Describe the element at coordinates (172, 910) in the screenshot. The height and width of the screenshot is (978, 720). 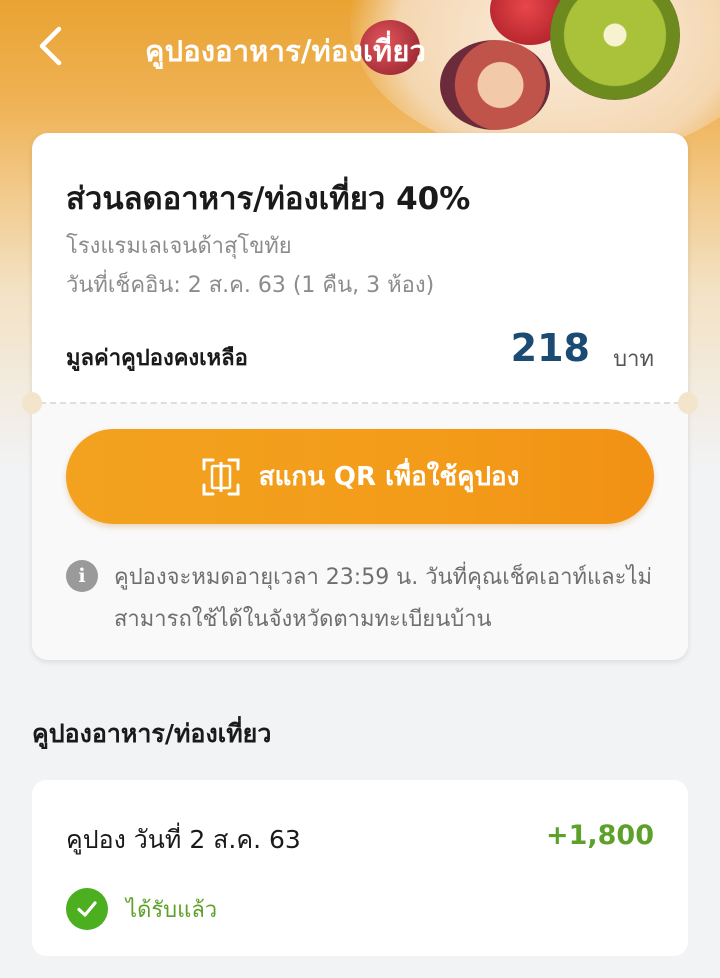
I see `history-item-status: ได้รับแล้ว` at that location.